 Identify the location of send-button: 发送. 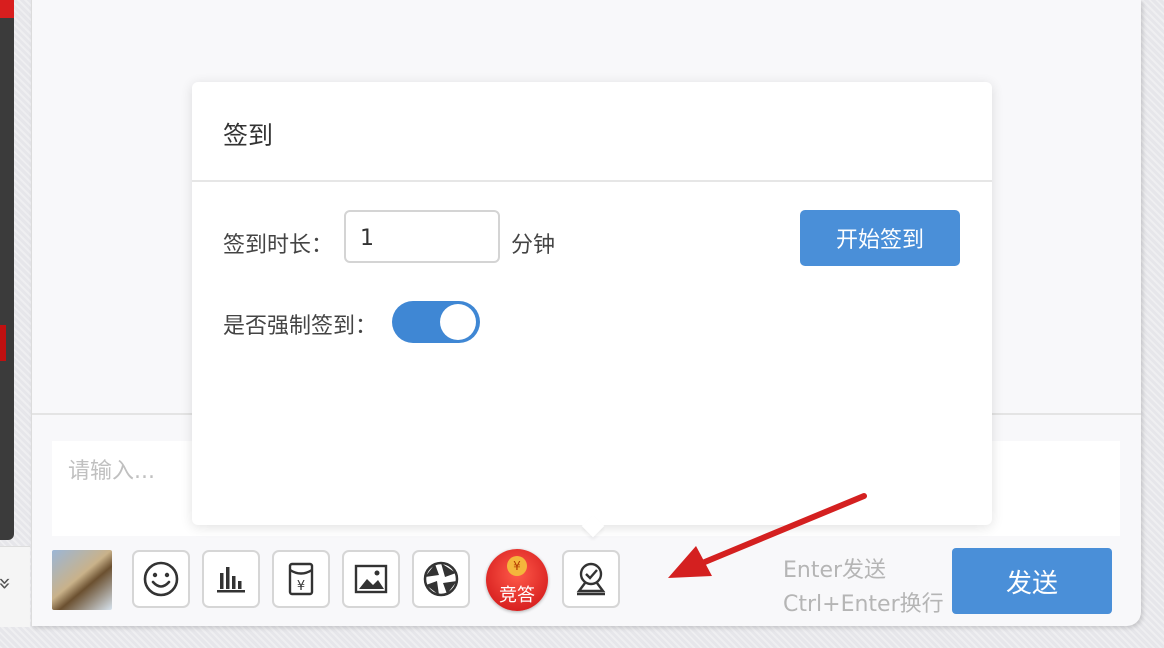
(1032, 581).